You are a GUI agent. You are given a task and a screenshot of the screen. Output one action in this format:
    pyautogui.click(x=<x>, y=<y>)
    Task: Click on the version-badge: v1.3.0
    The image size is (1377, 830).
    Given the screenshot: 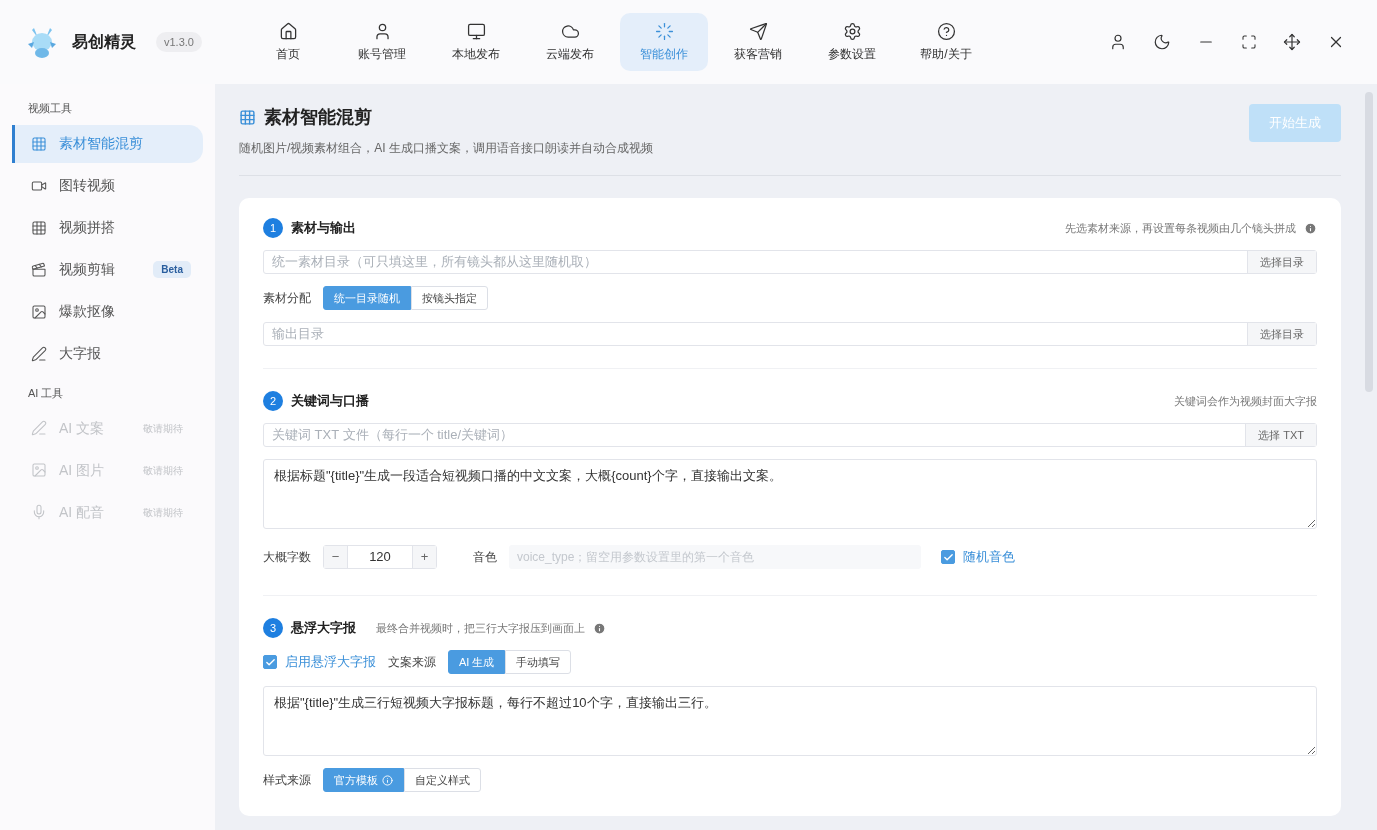 What is the action you would take?
    pyautogui.click(x=179, y=42)
    